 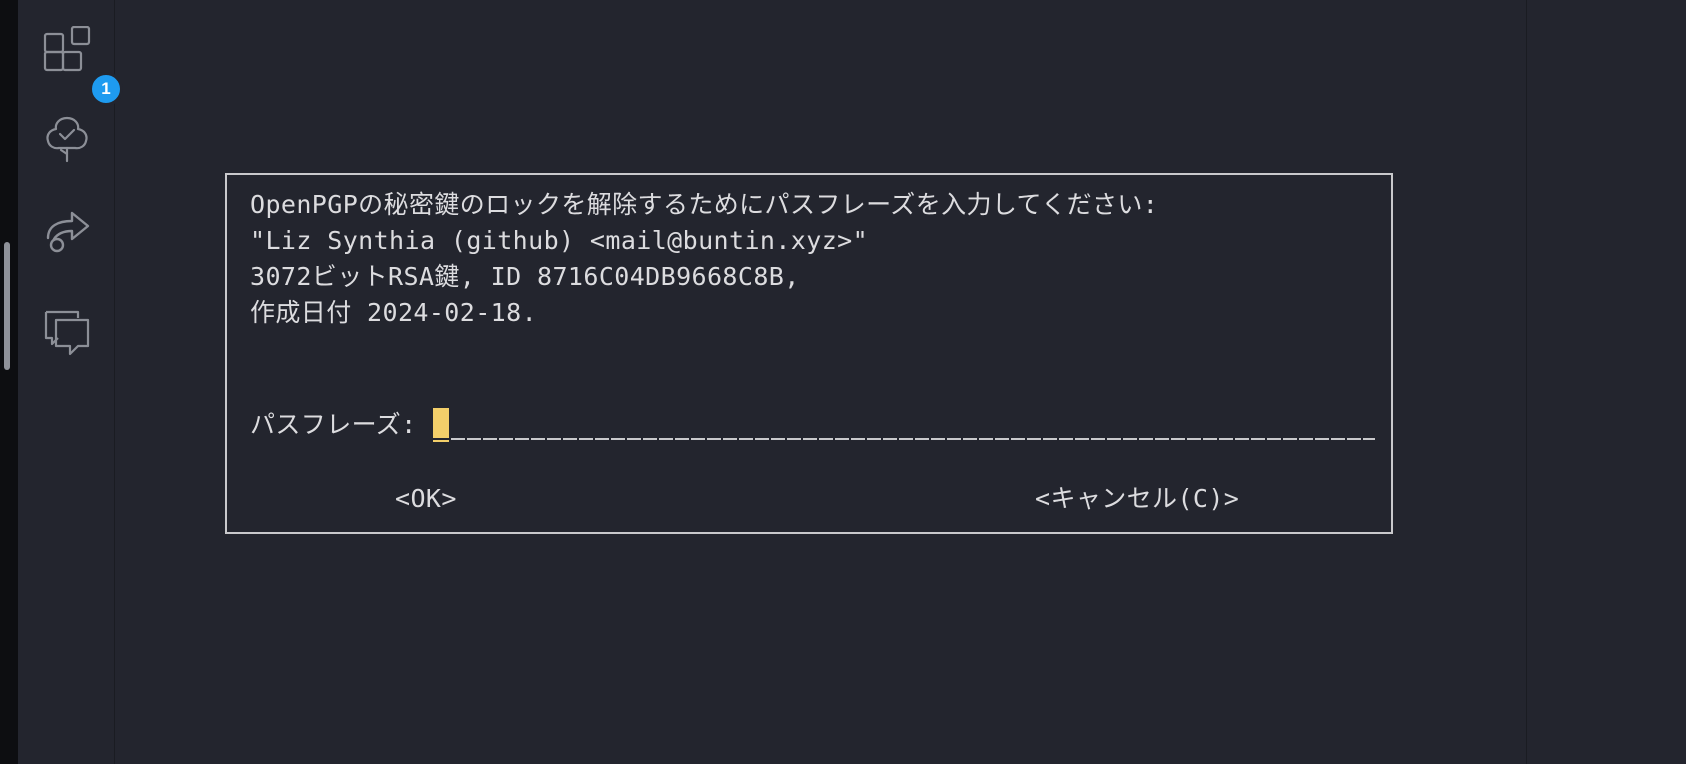 What do you see at coordinates (525, 276) in the screenshot?
I see `key-info: 3072ビットRSA鍵, ID 8716C04DB9668C8B,` at bounding box center [525, 276].